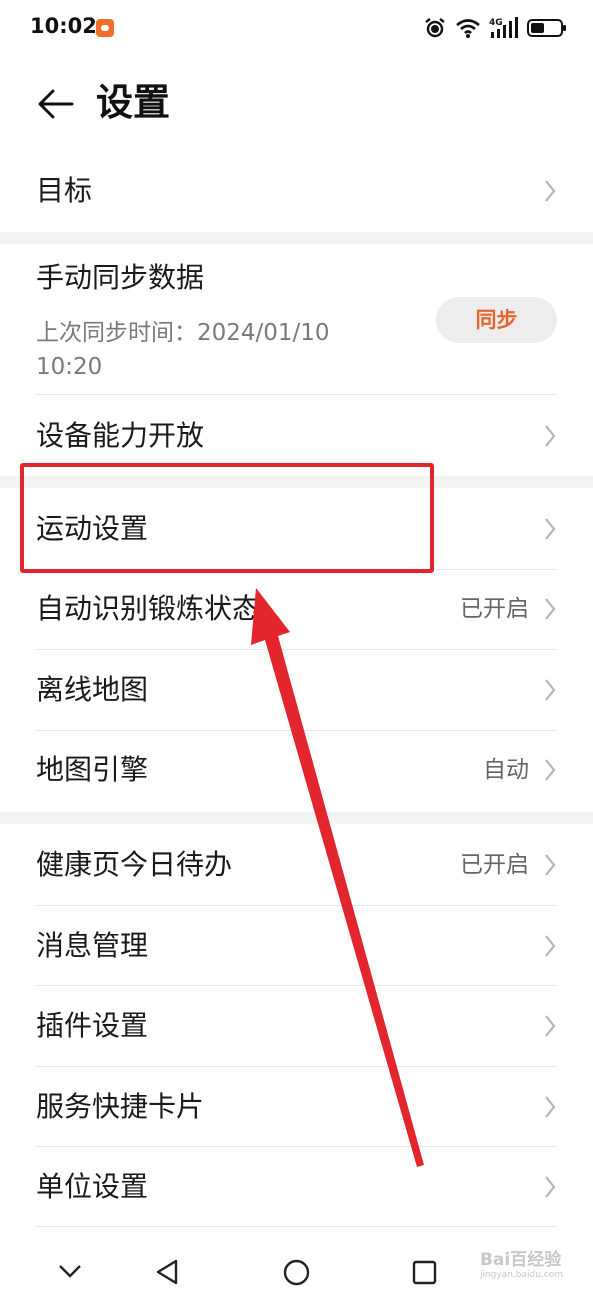 The height and width of the screenshot is (1302, 593). What do you see at coordinates (120, 277) in the screenshot?
I see `sync-title: 手动同步数据` at bounding box center [120, 277].